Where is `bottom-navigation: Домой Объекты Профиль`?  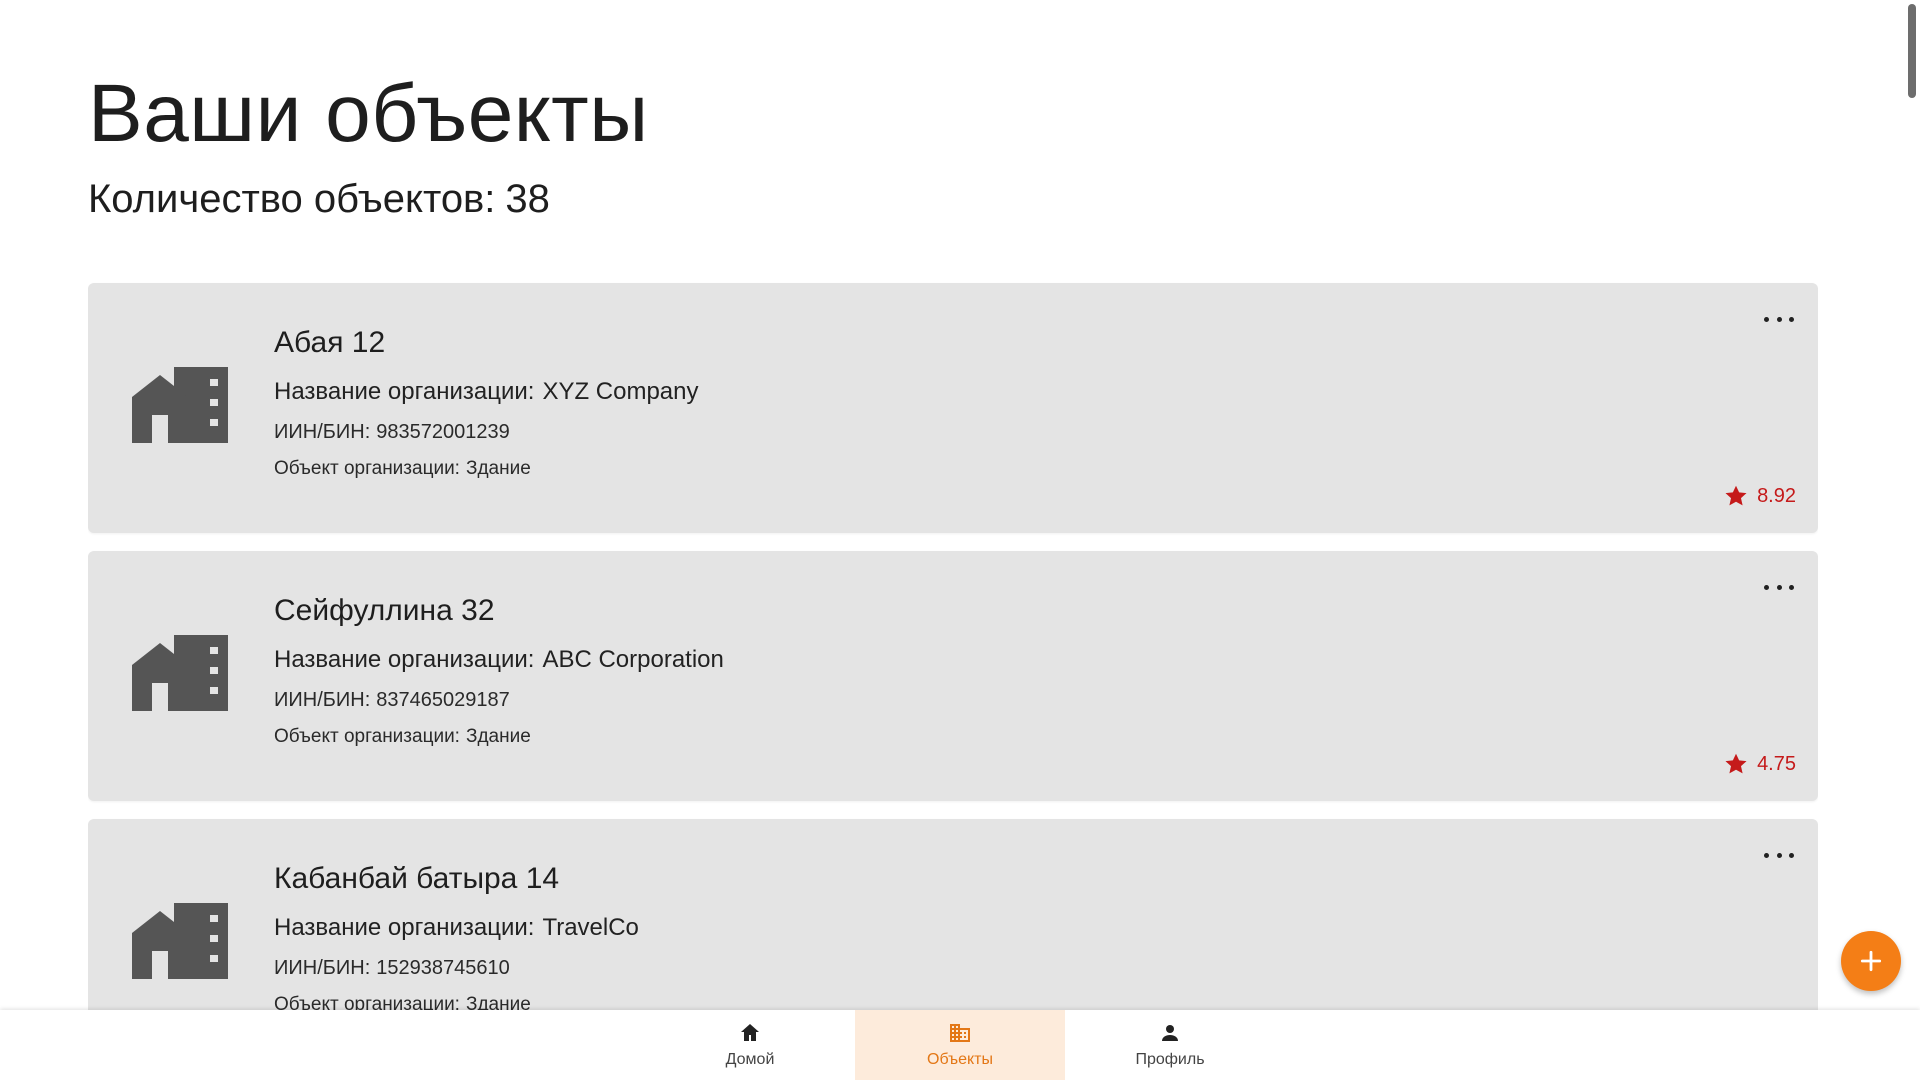 bottom-navigation: Домой Объекты Профиль is located at coordinates (960, 1045).